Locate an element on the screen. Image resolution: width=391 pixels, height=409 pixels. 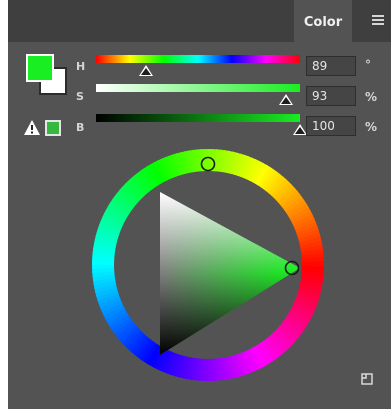
hue-ring-segment is located at coordinates (312, 263).